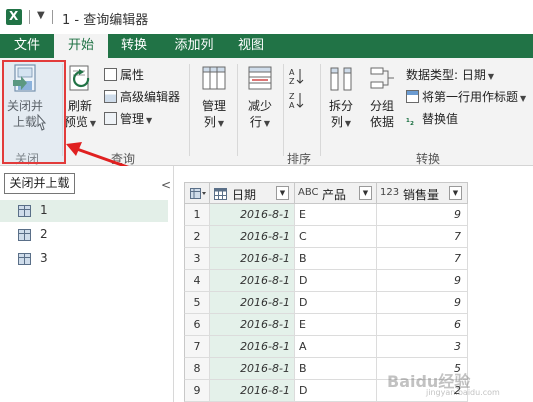 Image resolution: width=533 pixels, height=402 pixels. What do you see at coordinates (84, 235) in the screenshot?
I see `query-item: 2` at bounding box center [84, 235].